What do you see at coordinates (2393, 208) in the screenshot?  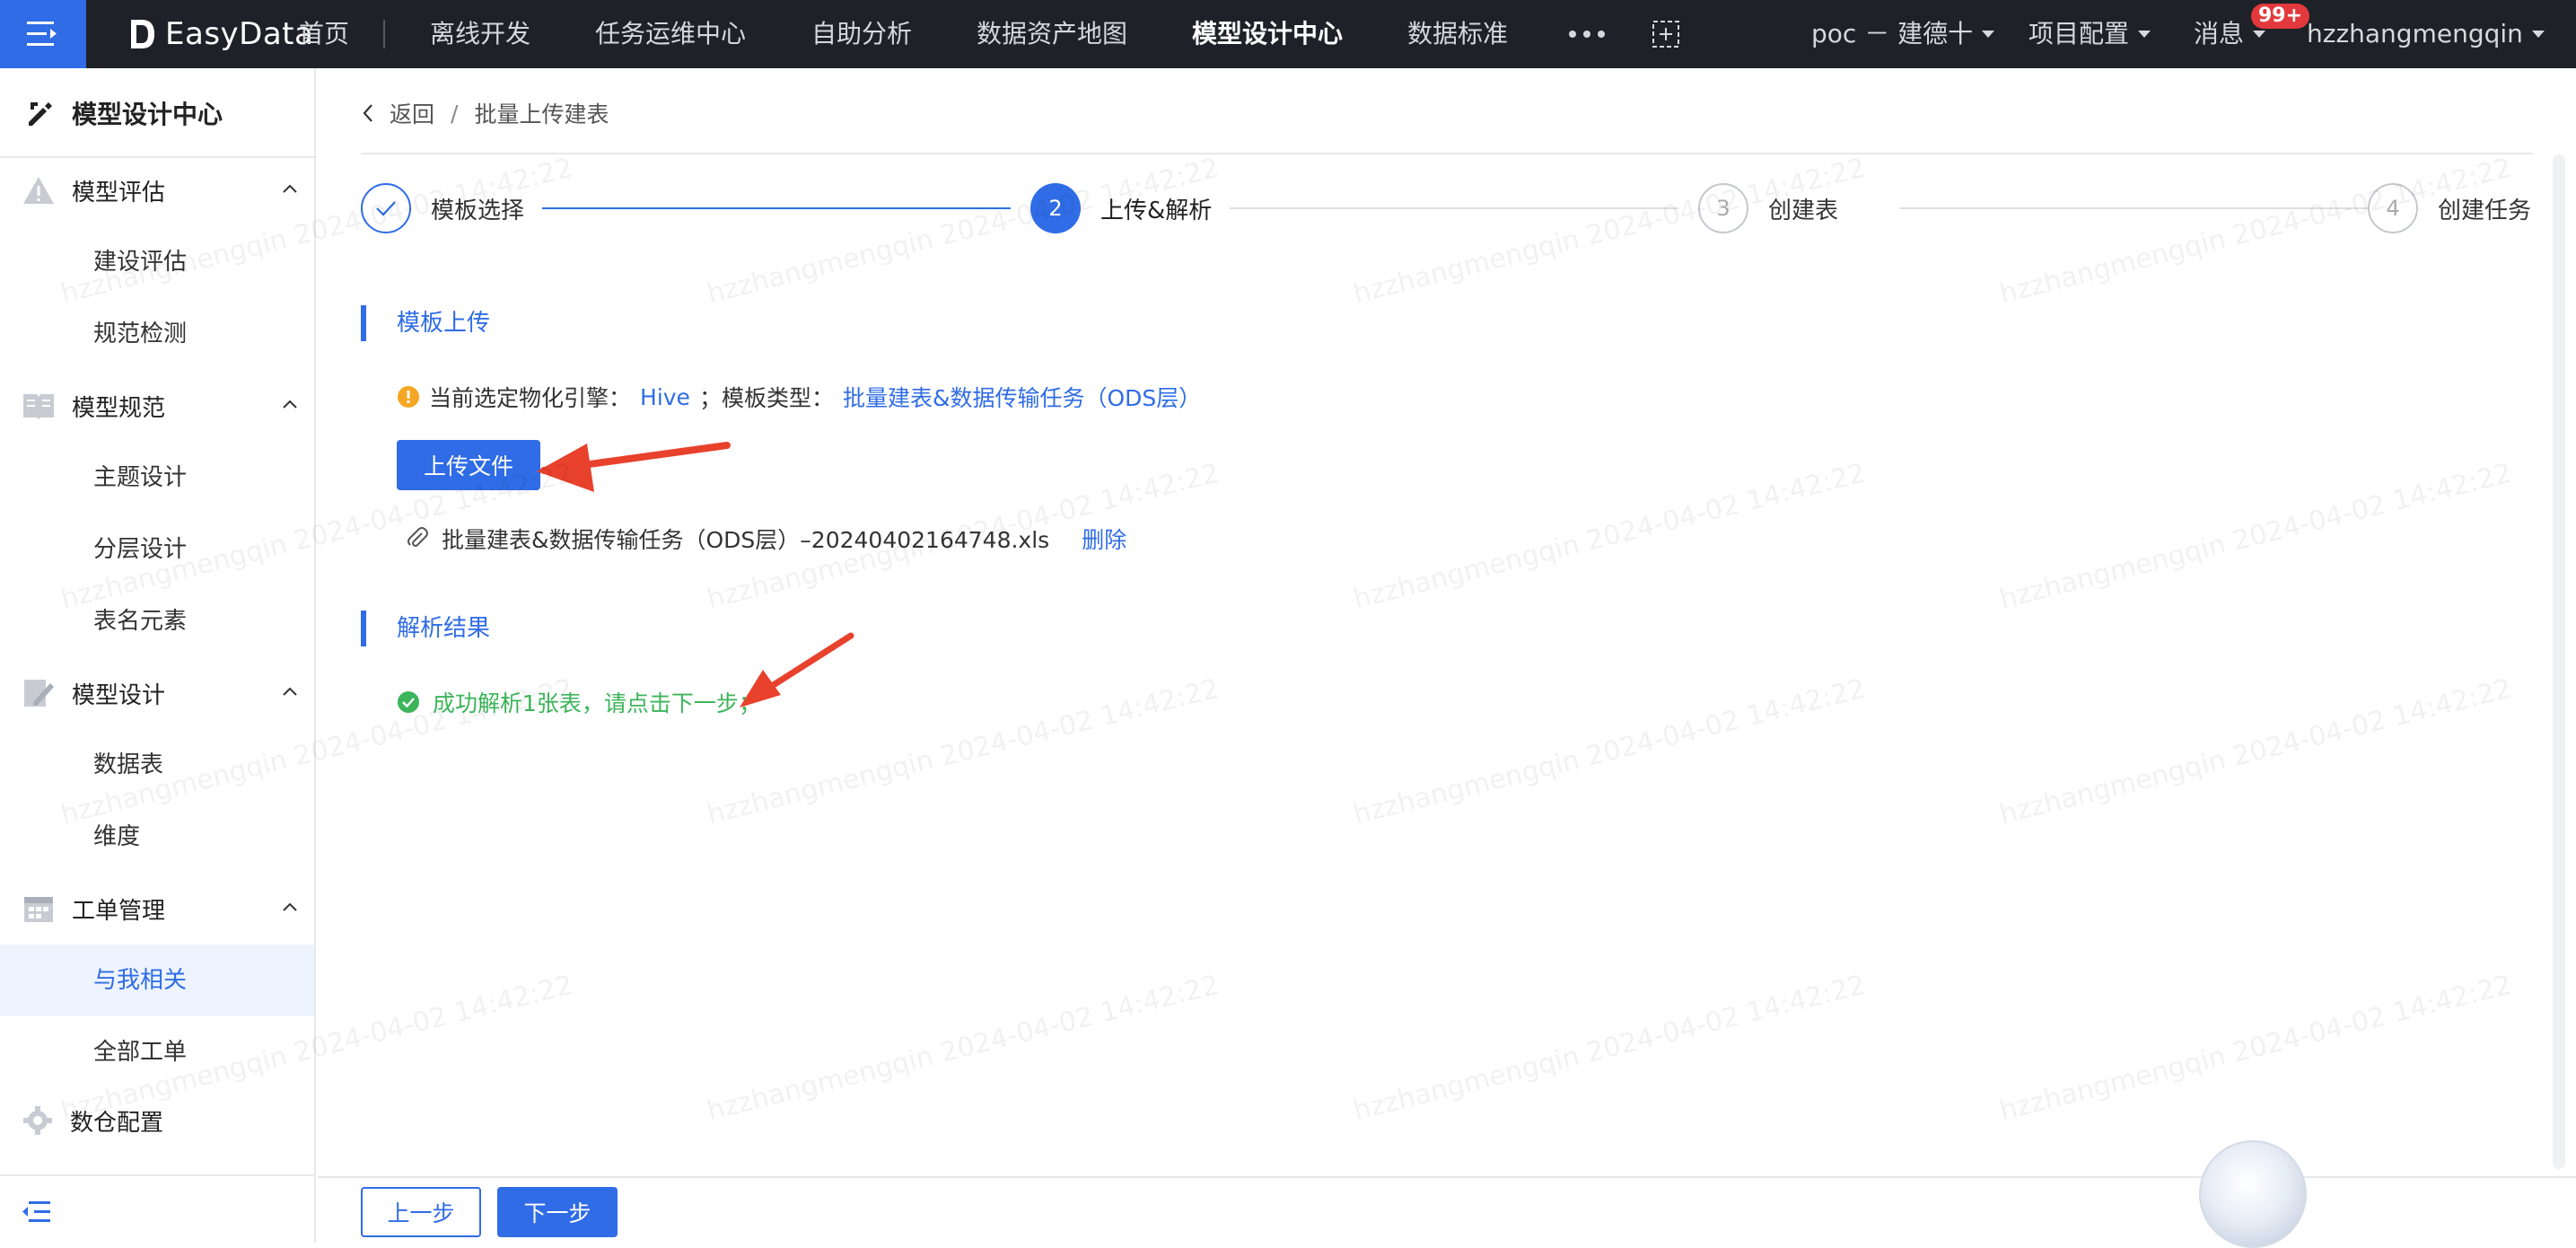 I see `step-number: 4` at bounding box center [2393, 208].